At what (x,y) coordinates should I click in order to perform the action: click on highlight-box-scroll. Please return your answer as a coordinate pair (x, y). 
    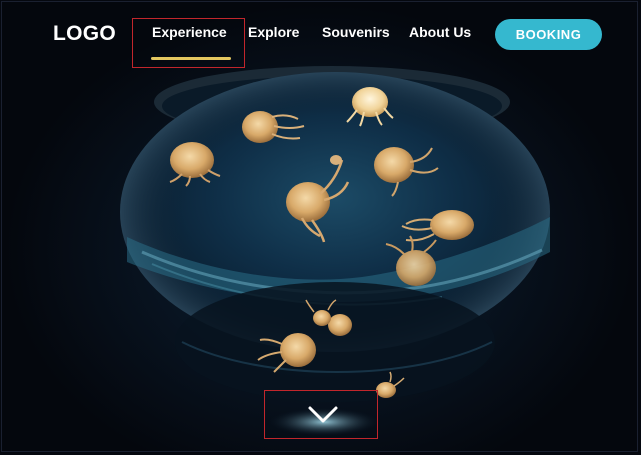
    Looking at the image, I should click on (321, 414).